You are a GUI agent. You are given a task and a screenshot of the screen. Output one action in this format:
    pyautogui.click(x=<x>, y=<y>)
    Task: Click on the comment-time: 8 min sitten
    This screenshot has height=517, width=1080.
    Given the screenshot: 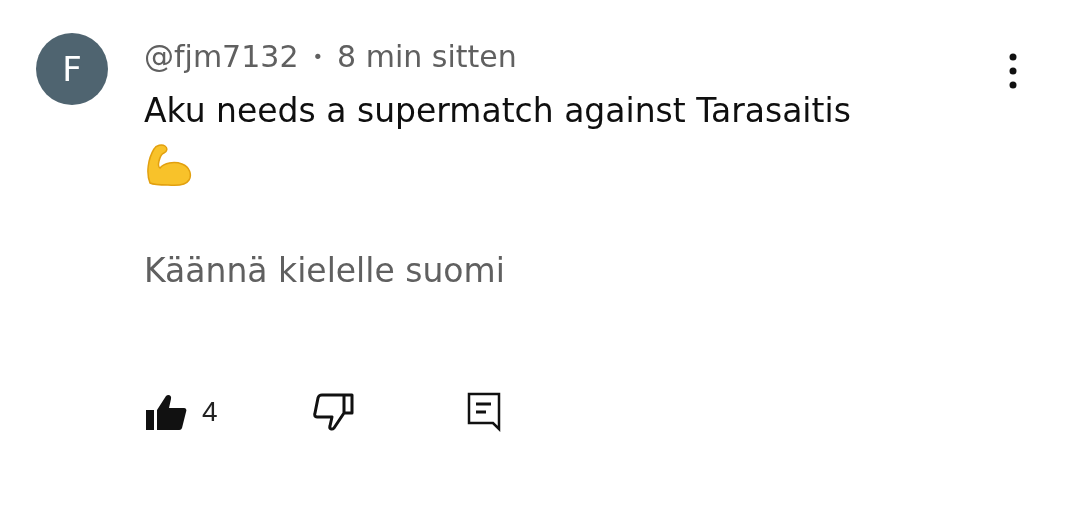 What is the action you would take?
    pyautogui.click(x=427, y=56)
    